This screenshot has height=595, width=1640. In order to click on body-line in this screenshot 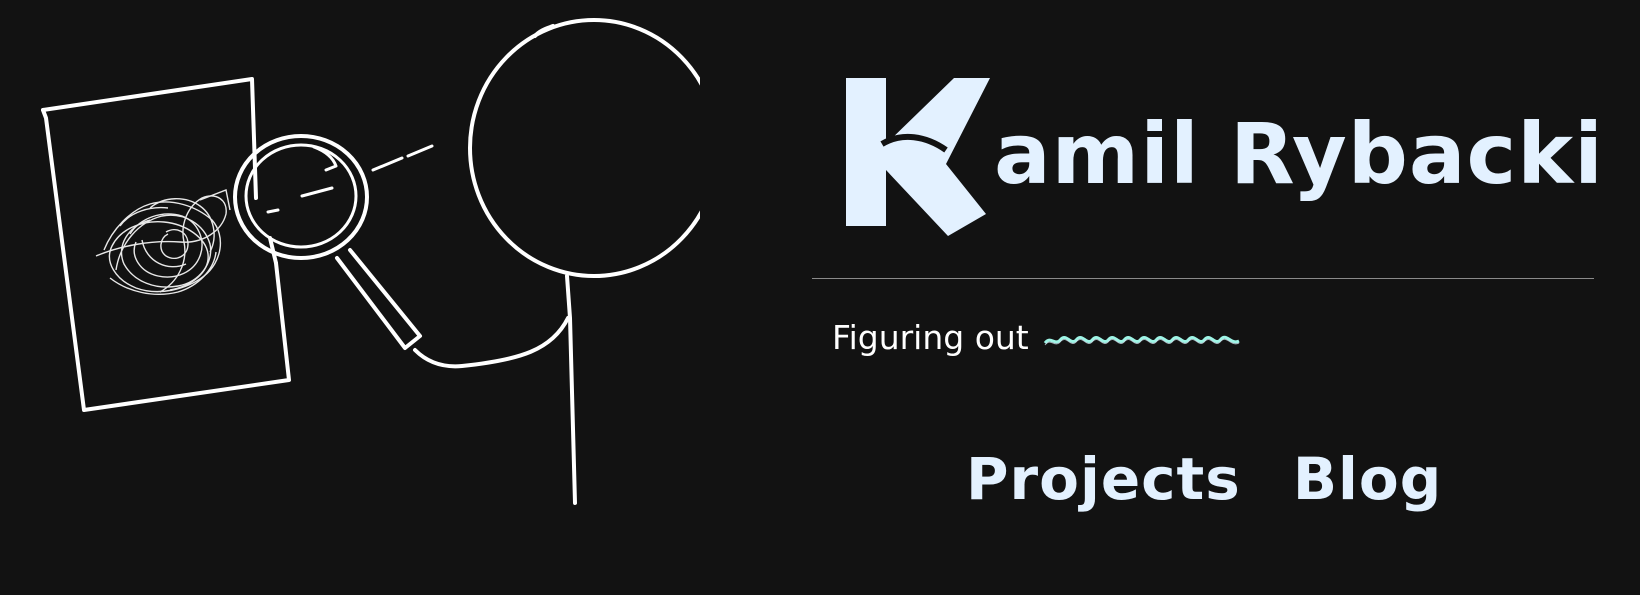, I will do `click(571, 389)`.